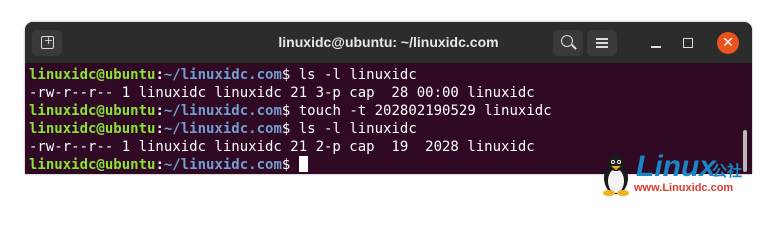 This screenshot has width=777, height=240. What do you see at coordinates (656, 43) in the screenshot?
I see `minimize-button` at bounding box center [656, 43].